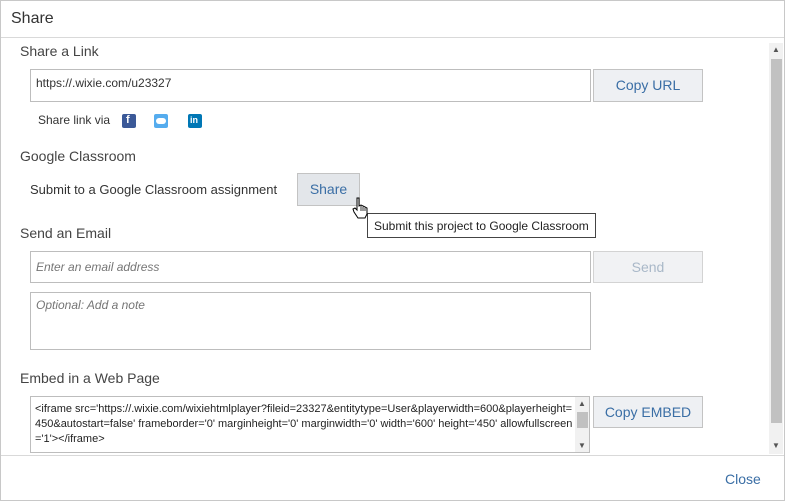  What do you see at coordinates (392, 19) in the screenshot?
I see `dialog-titlebar: Share` at bounding box center [392, 19].